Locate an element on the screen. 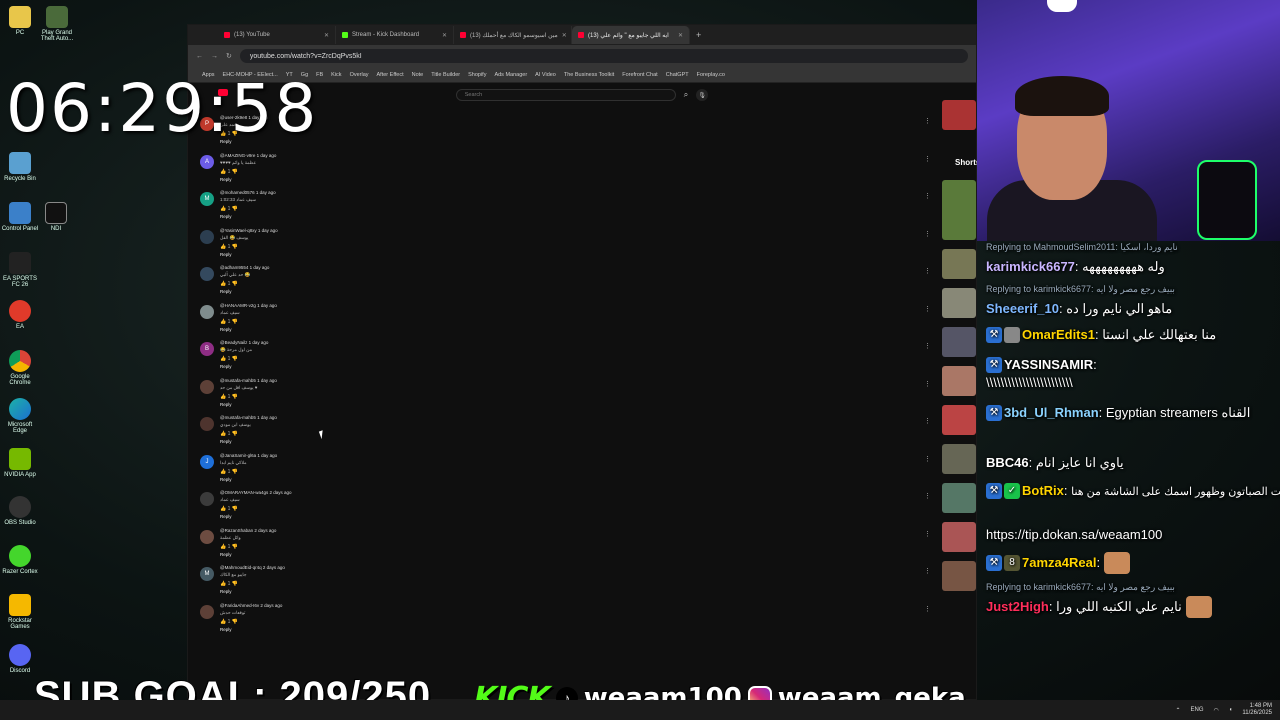 This screenshot has width=1280, height=720. comment-author: @JanaSamir-gl6a 1 day ago is located at coordinates (248, 455).